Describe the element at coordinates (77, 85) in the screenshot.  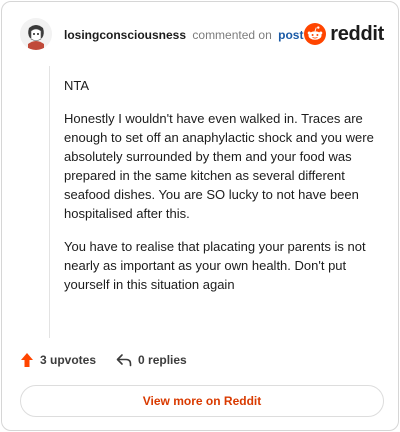
I see `comment-paragraph: NTA` at that location.